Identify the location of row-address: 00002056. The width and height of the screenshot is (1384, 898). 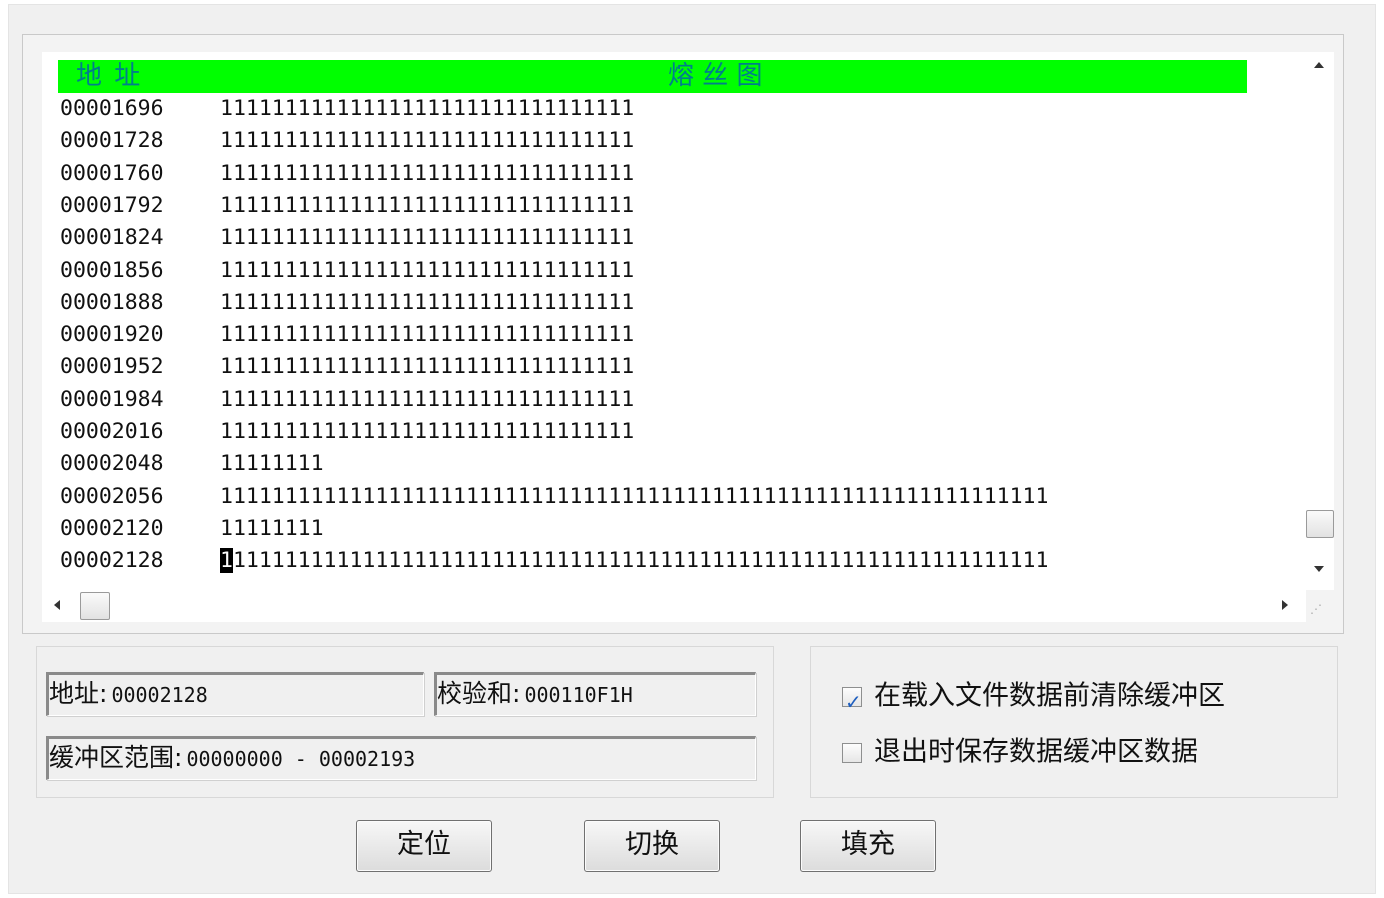
(112, 496).